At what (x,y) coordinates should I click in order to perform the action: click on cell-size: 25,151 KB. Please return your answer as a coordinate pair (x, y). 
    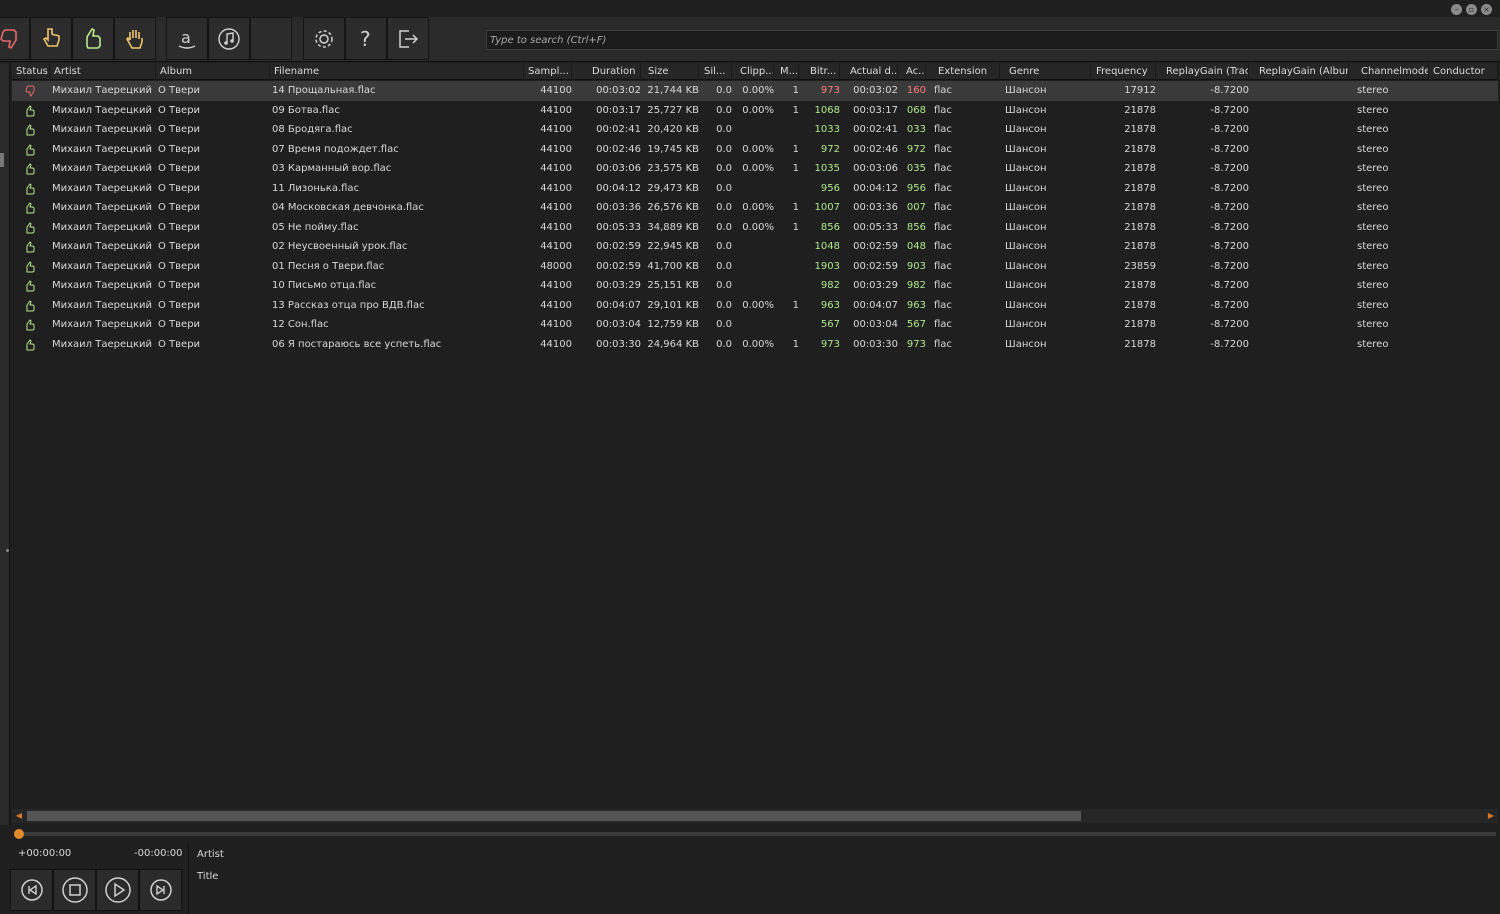
    Looking at the image, I should click on (673, 285).